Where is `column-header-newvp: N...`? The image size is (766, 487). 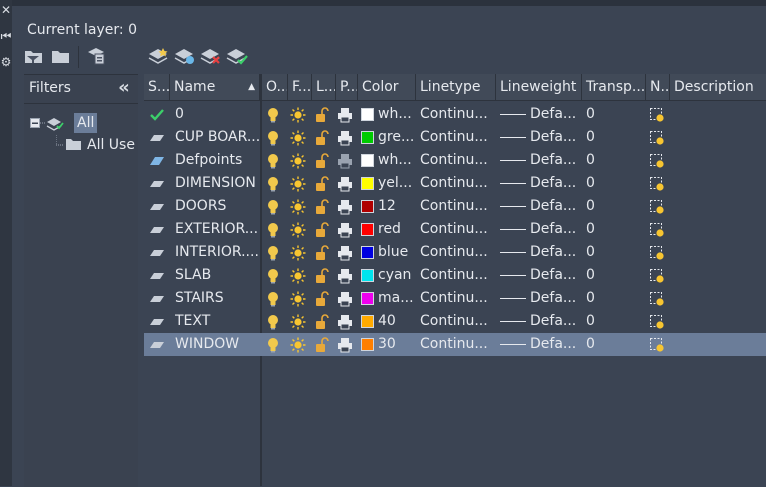 column-header-newvp: N... is located at coordinates (658, 87).